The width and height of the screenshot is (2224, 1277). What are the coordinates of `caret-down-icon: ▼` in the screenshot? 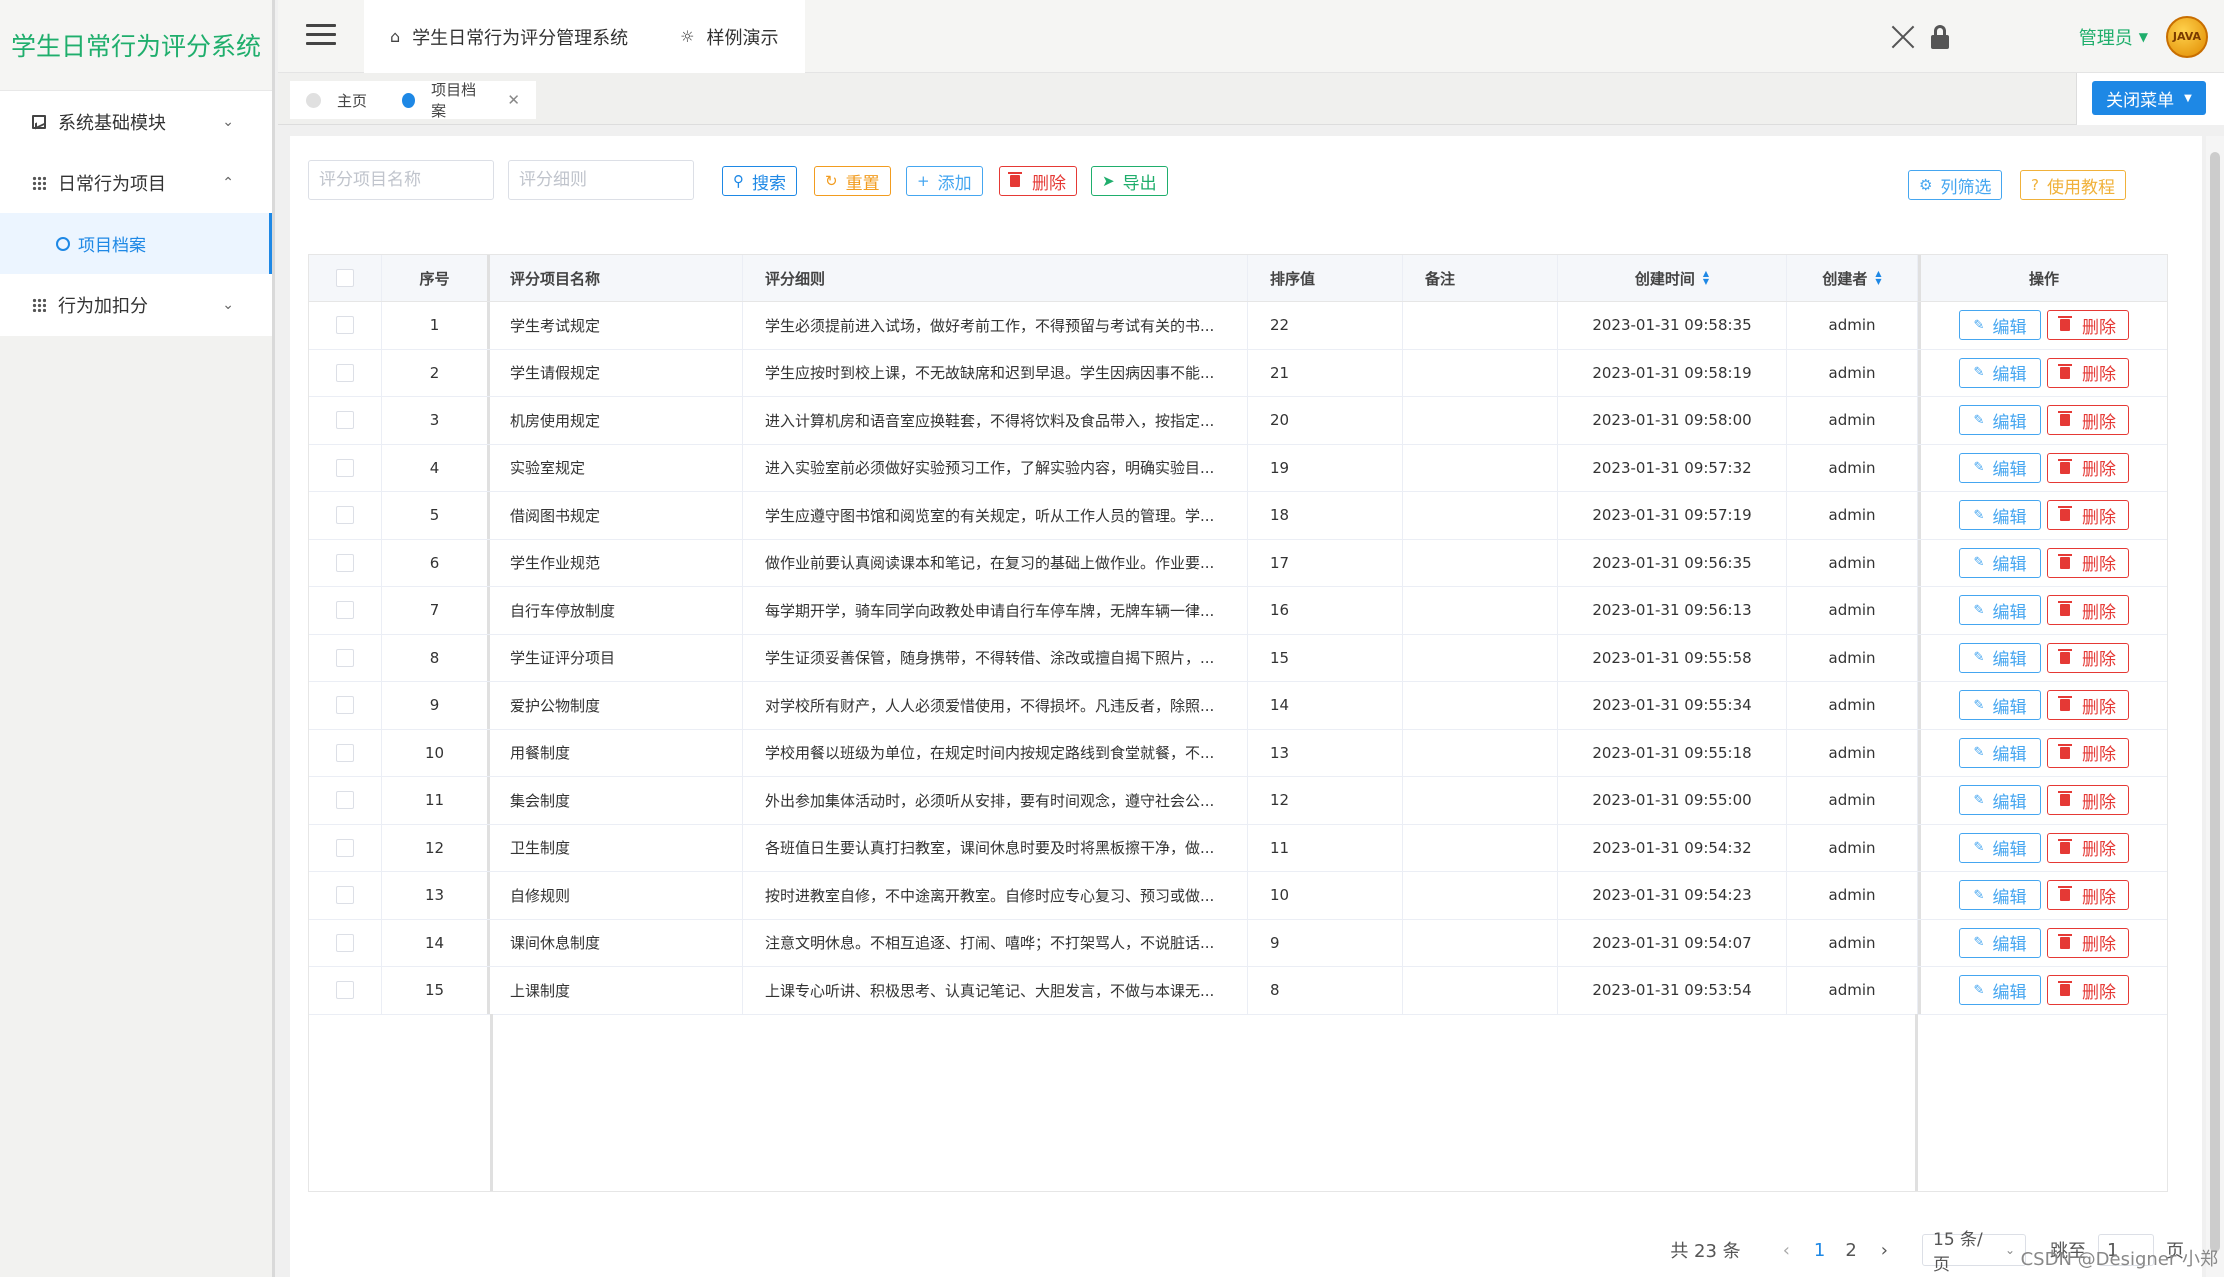 It's located at (2143, 37).